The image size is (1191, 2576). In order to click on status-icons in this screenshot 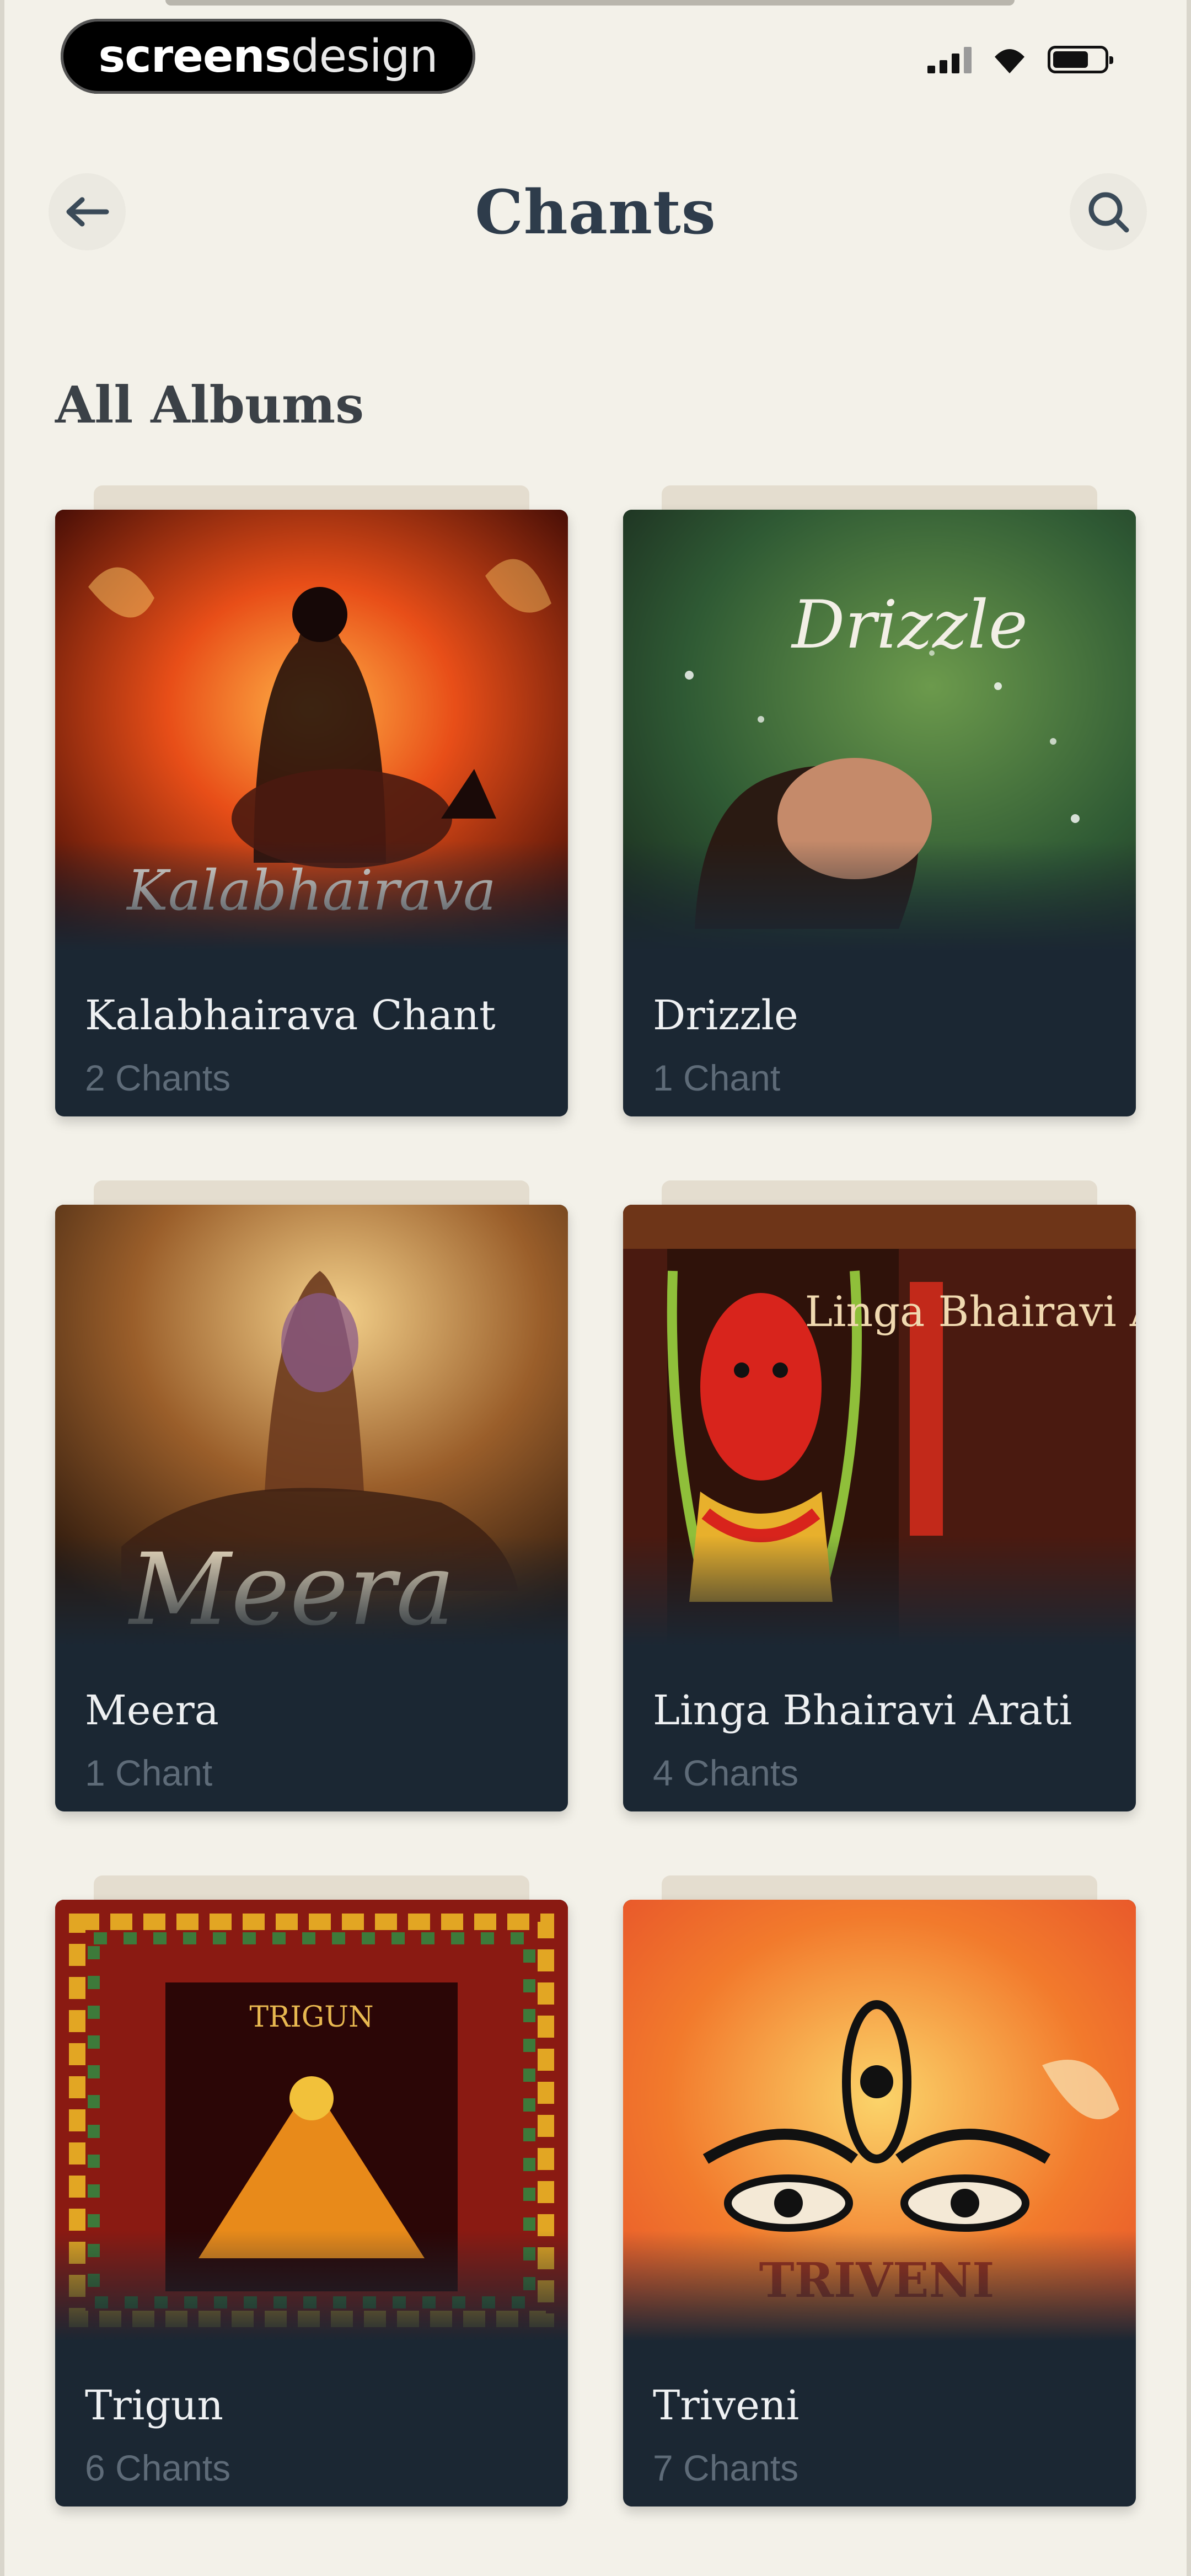, I will do `click(1020, 59)`.